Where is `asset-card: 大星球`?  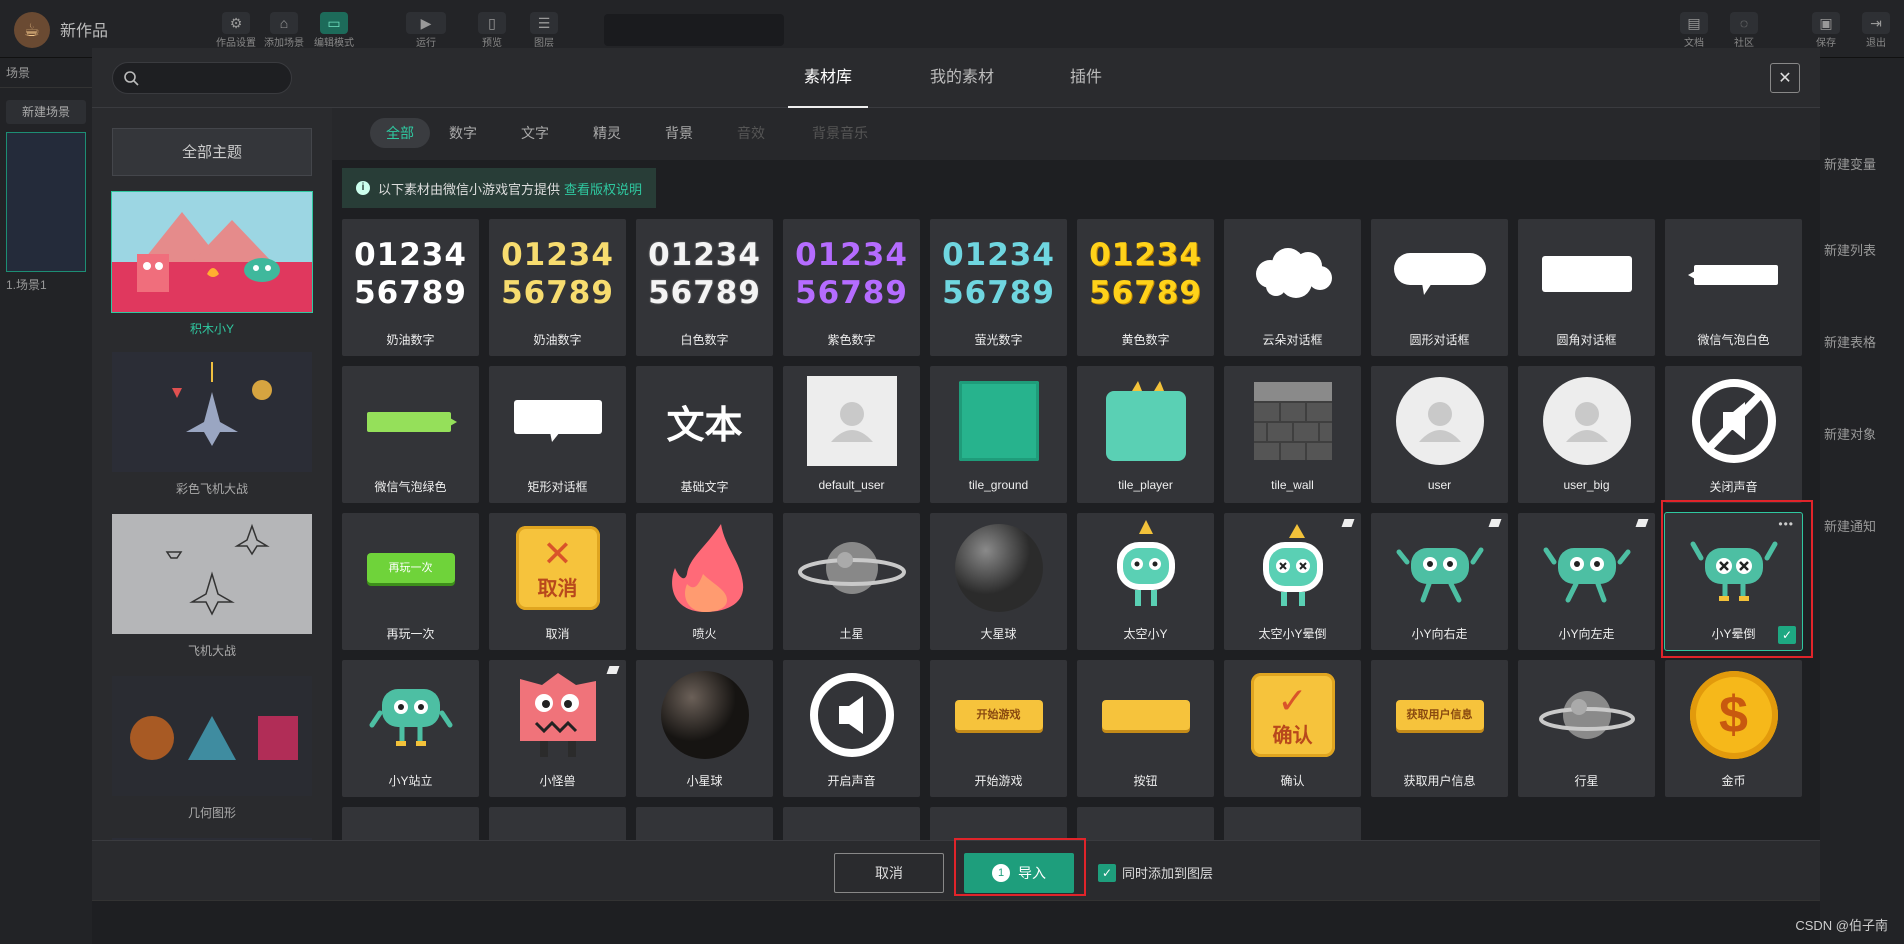 asset-card: 大星球 is located at coordinates (998, 581).